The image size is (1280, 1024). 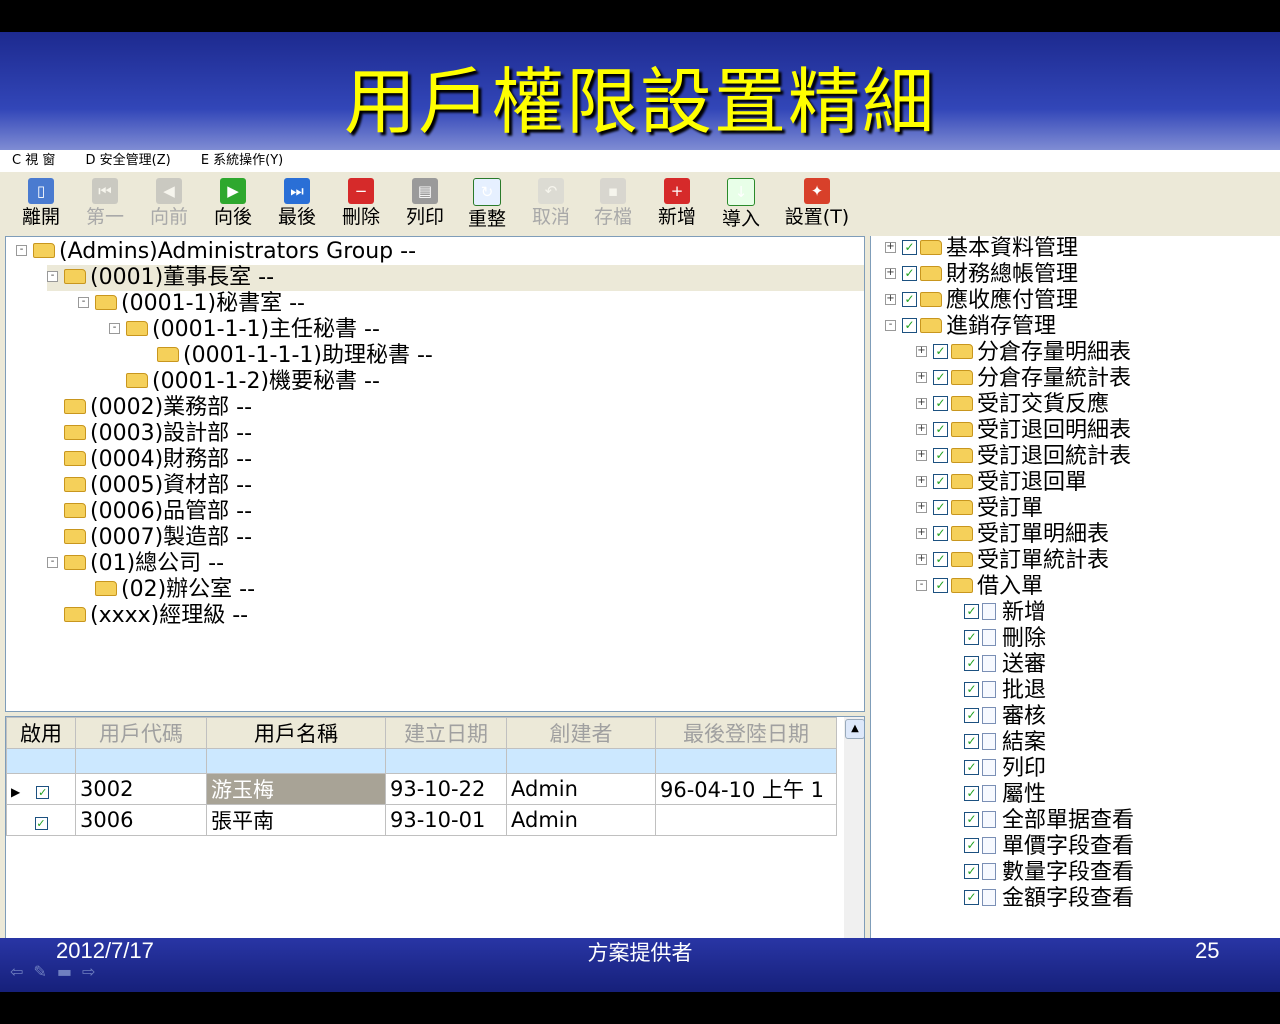 I want to click on slide-nav-controls: ⇦✎▬⇨, so click(x=57, y=971).